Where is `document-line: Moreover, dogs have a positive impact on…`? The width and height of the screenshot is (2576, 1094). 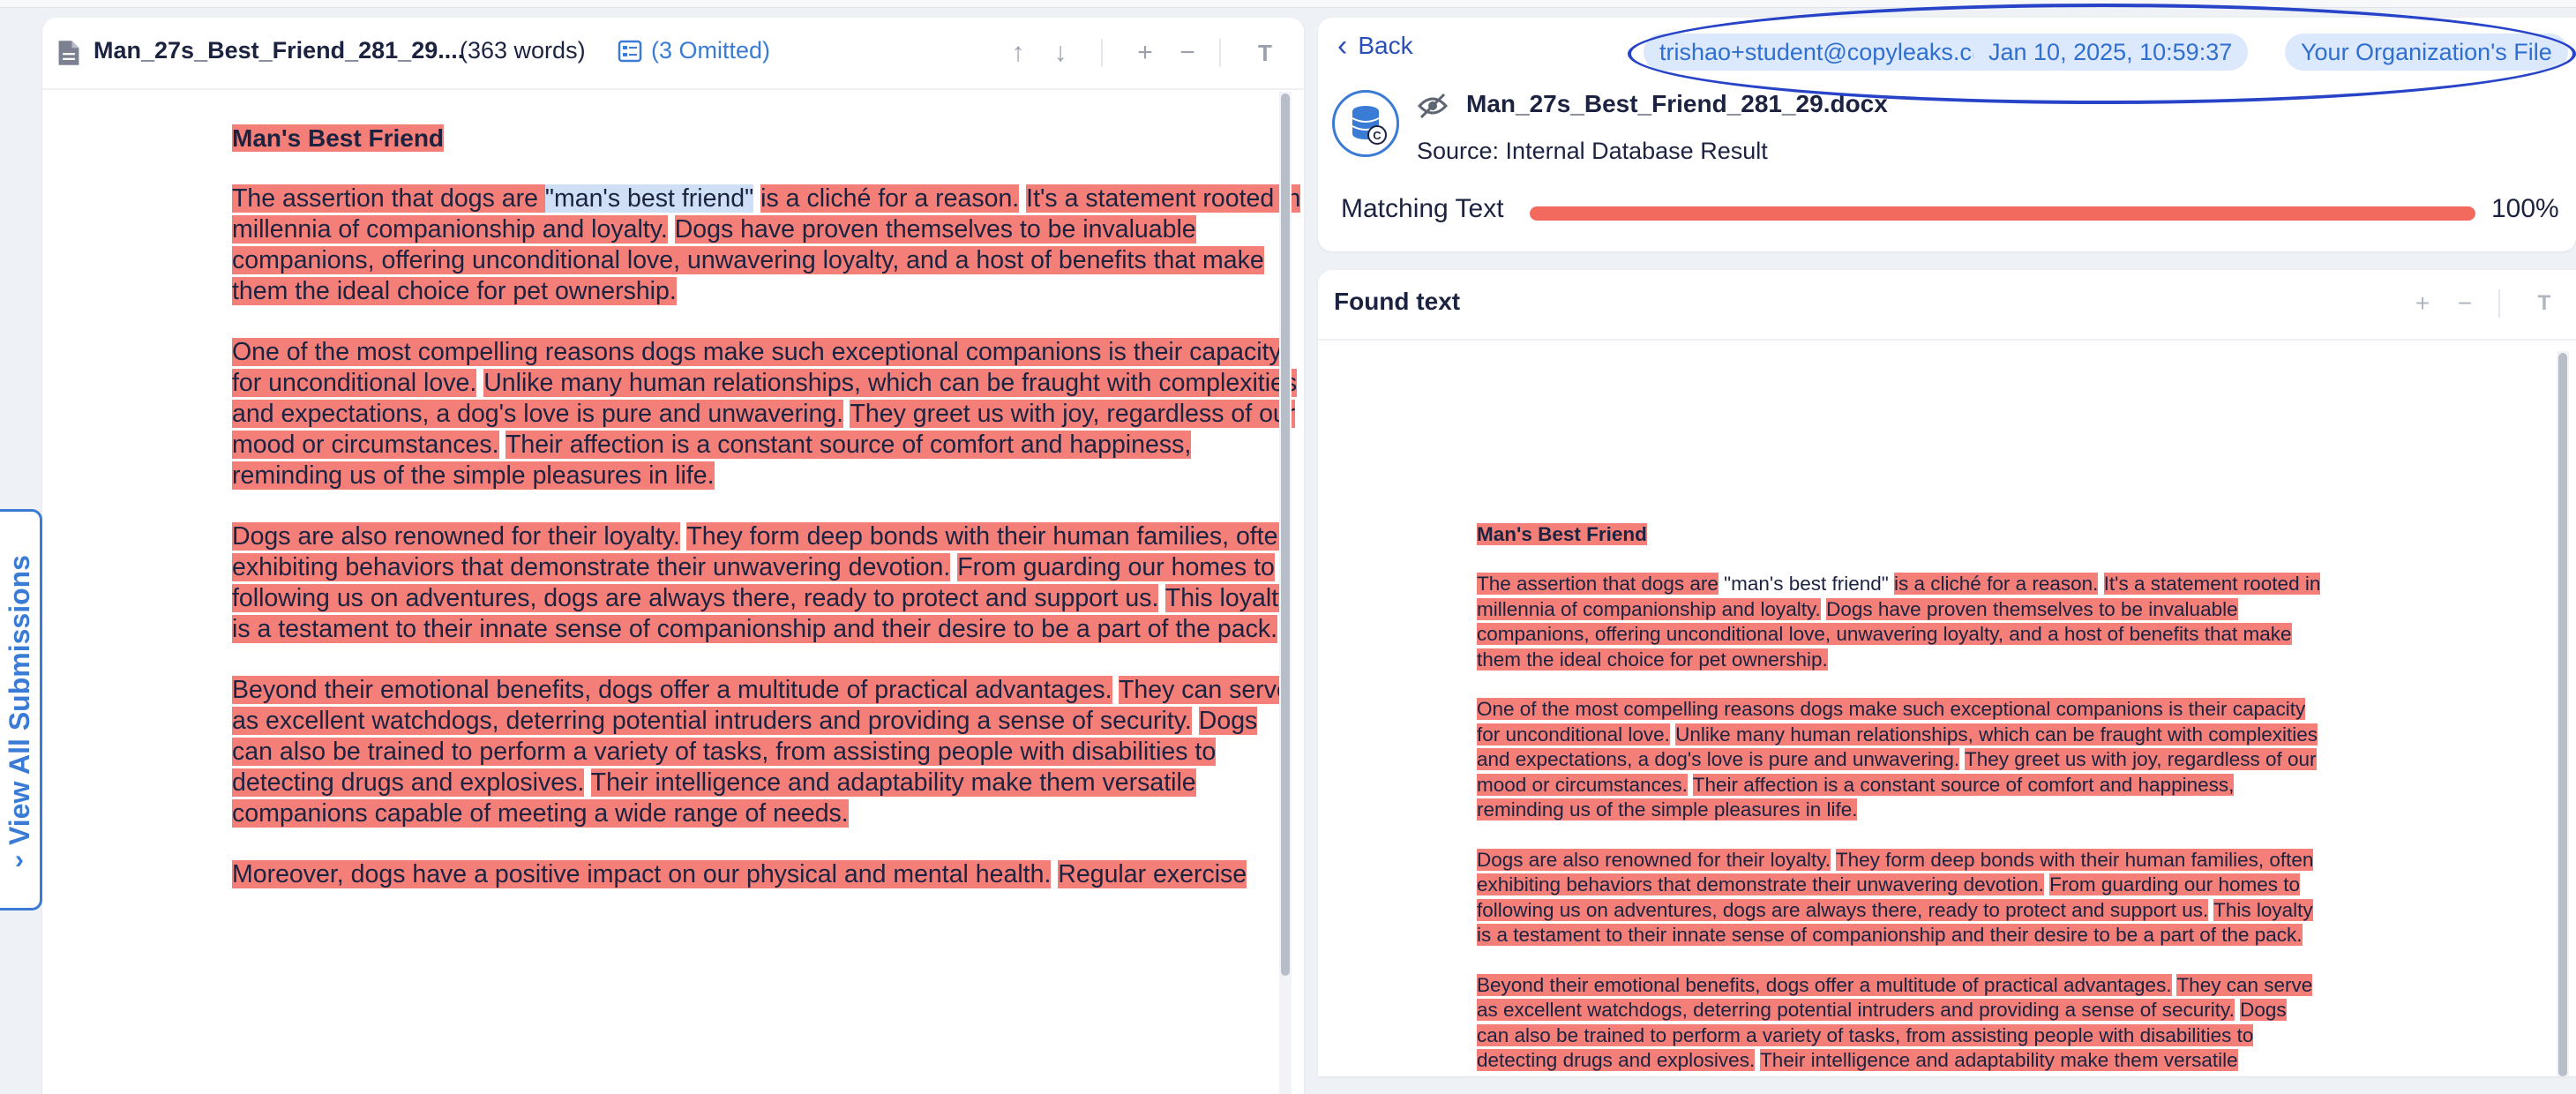
document-line: Moreover, dogs have a positive impact on… is located at coordinates (768, 874).